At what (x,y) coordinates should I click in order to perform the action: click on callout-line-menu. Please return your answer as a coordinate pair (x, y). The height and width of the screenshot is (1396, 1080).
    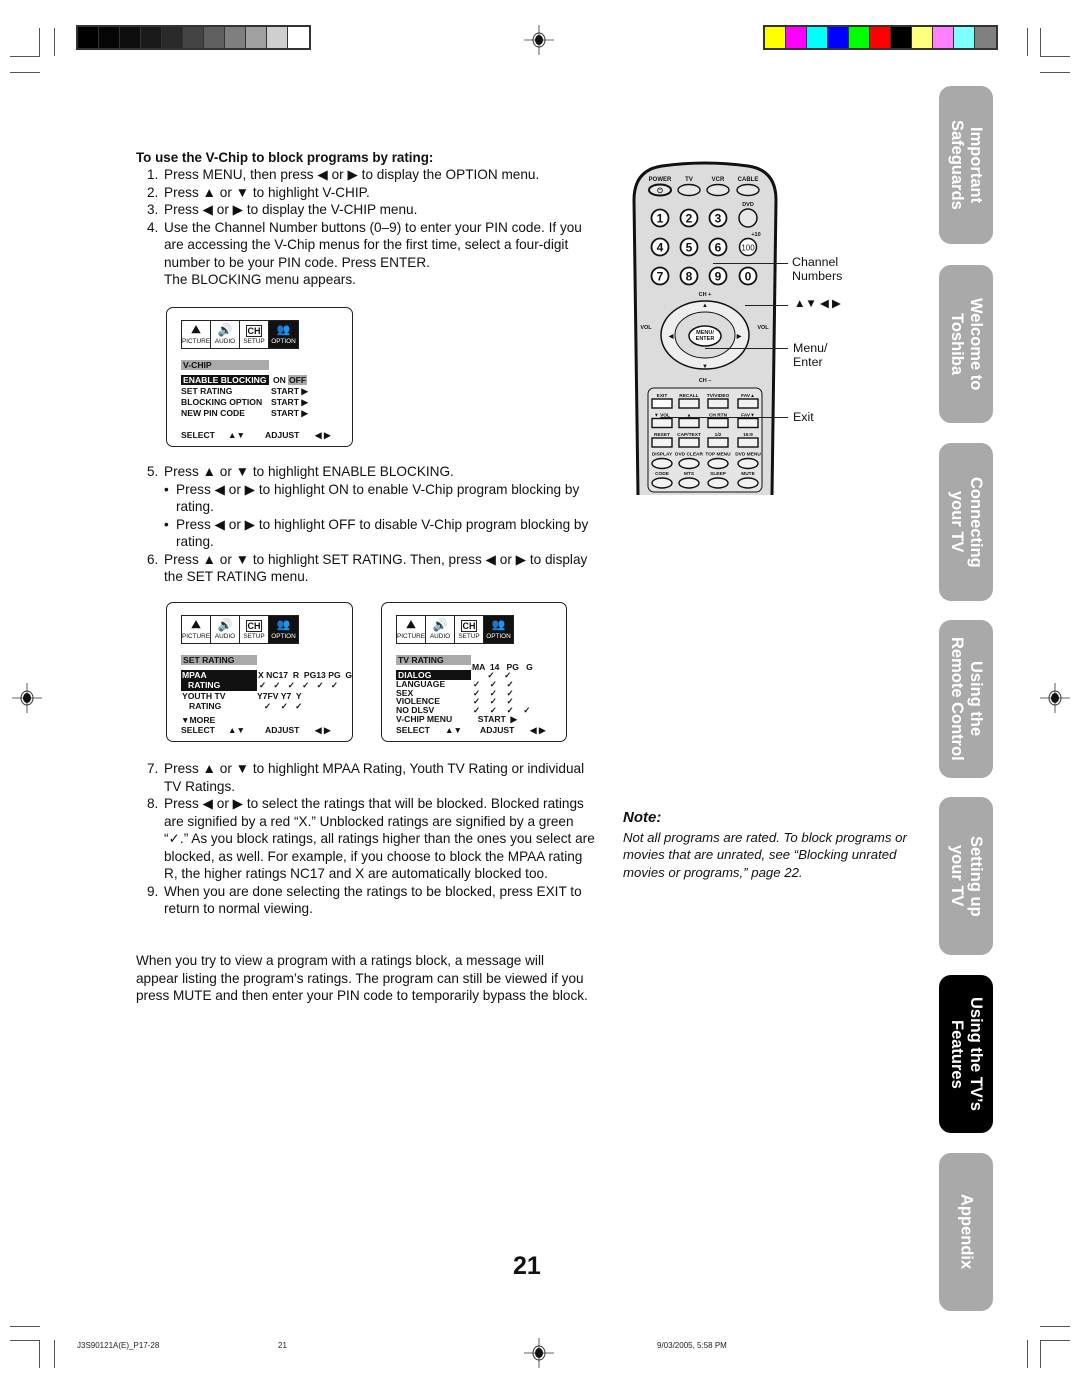
    Looking at the image, I should click on (746, 348).